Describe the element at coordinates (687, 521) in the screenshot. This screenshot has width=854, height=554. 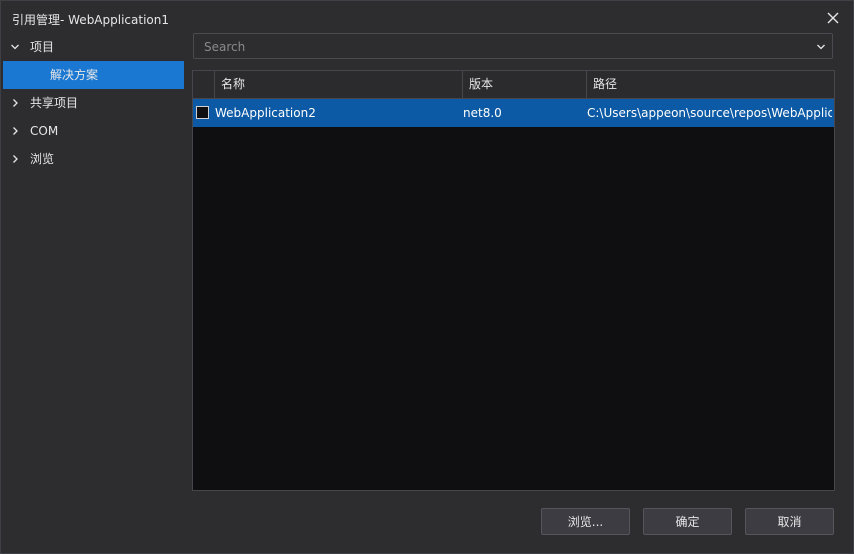
I see `ok-button: 确定` at that location.